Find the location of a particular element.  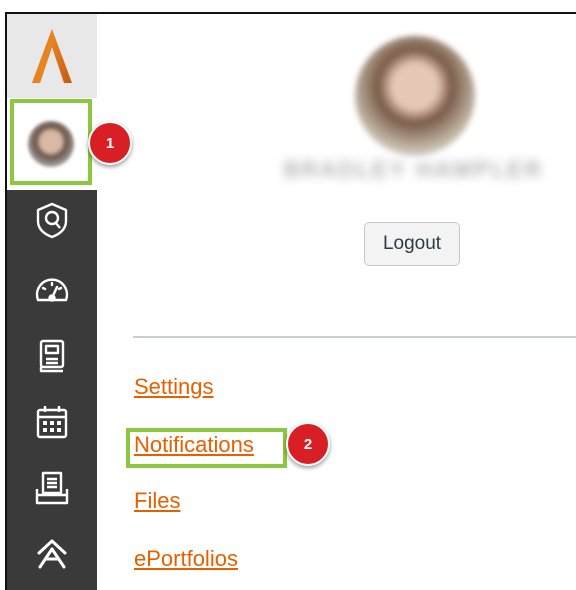

divider is located at coordinates (354, 337).